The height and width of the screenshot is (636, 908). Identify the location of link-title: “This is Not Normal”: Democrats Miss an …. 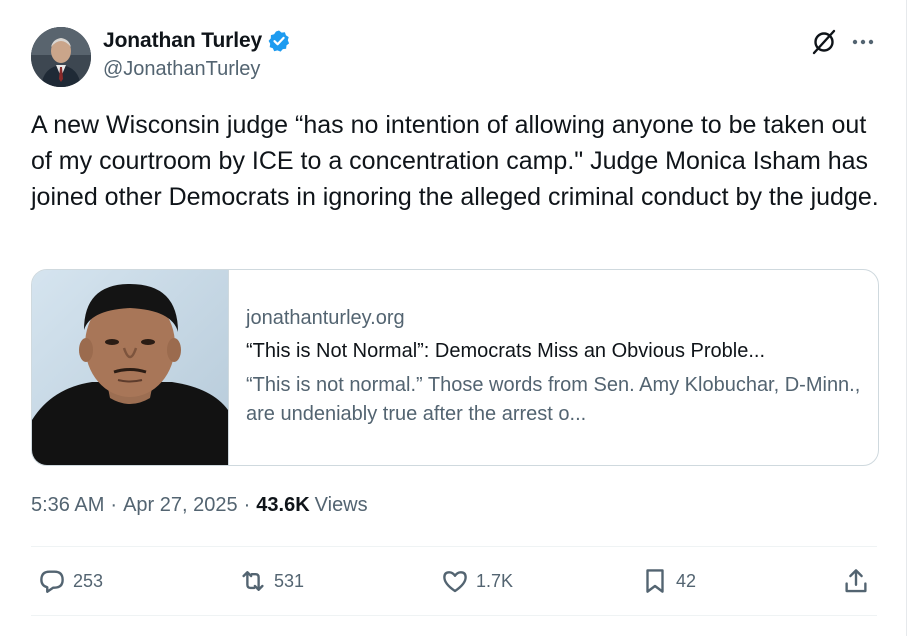
(506, 351).